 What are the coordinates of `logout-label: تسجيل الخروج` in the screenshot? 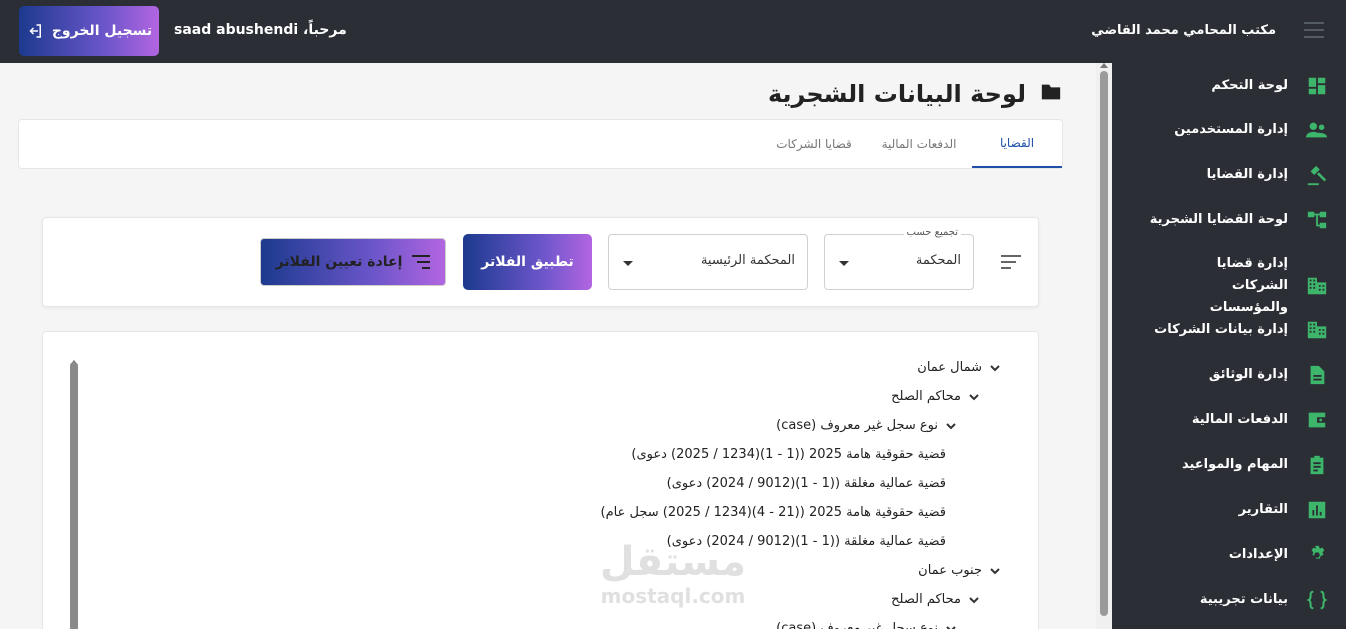 It's located at (102, 31).